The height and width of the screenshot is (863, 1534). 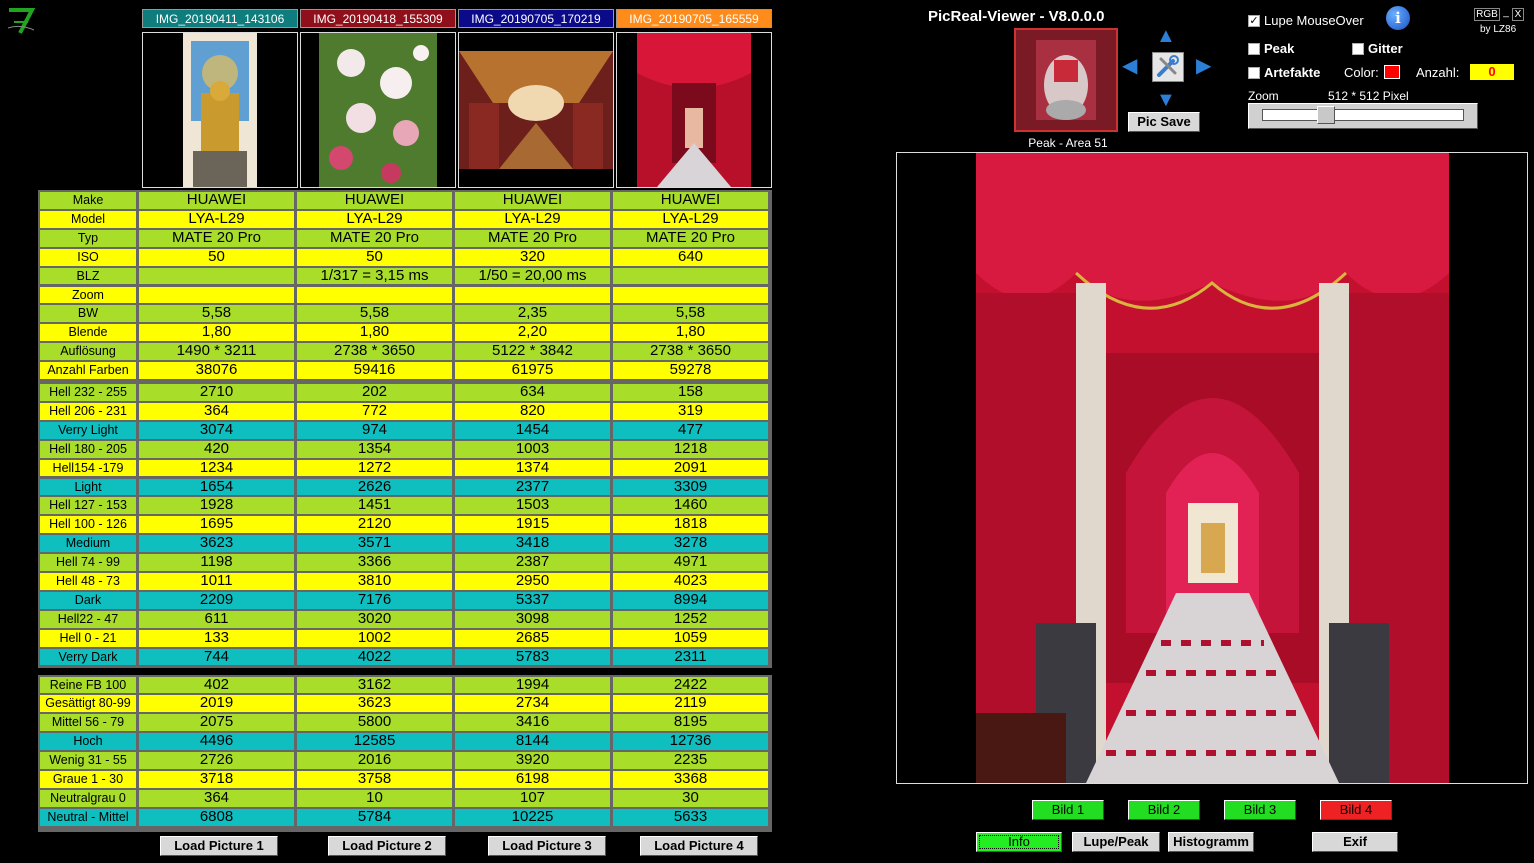 What do you see at coordinates (690, 685) in the screenshot?
I see `table-cell: 2422` at bounding box center [690, 685].